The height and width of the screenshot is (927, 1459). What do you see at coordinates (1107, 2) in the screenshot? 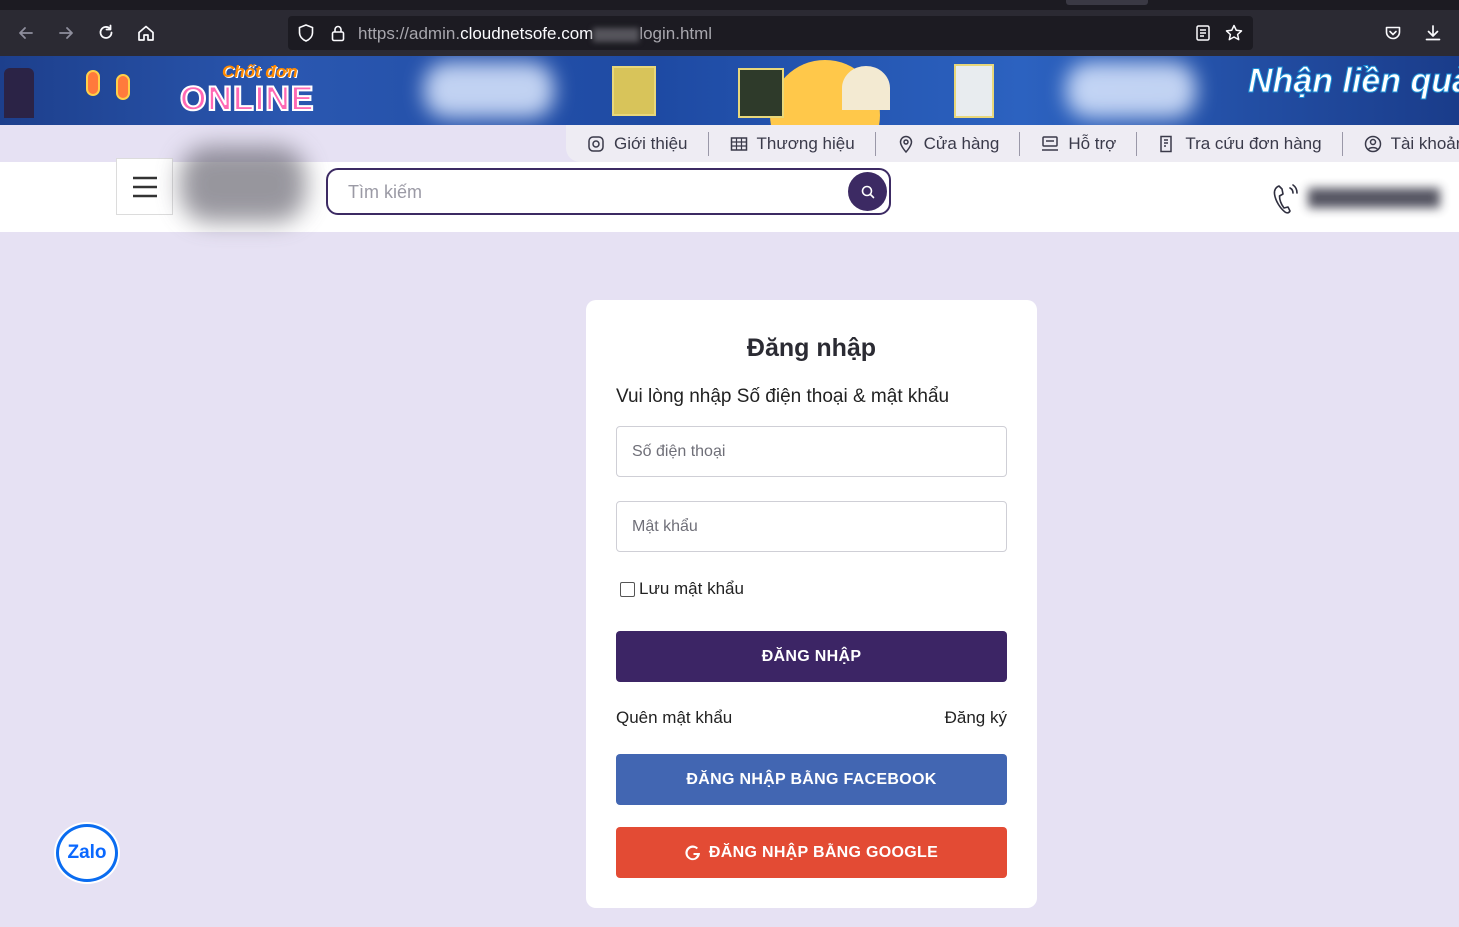
I see `browser-tab` at bounding box center [1107, 2].